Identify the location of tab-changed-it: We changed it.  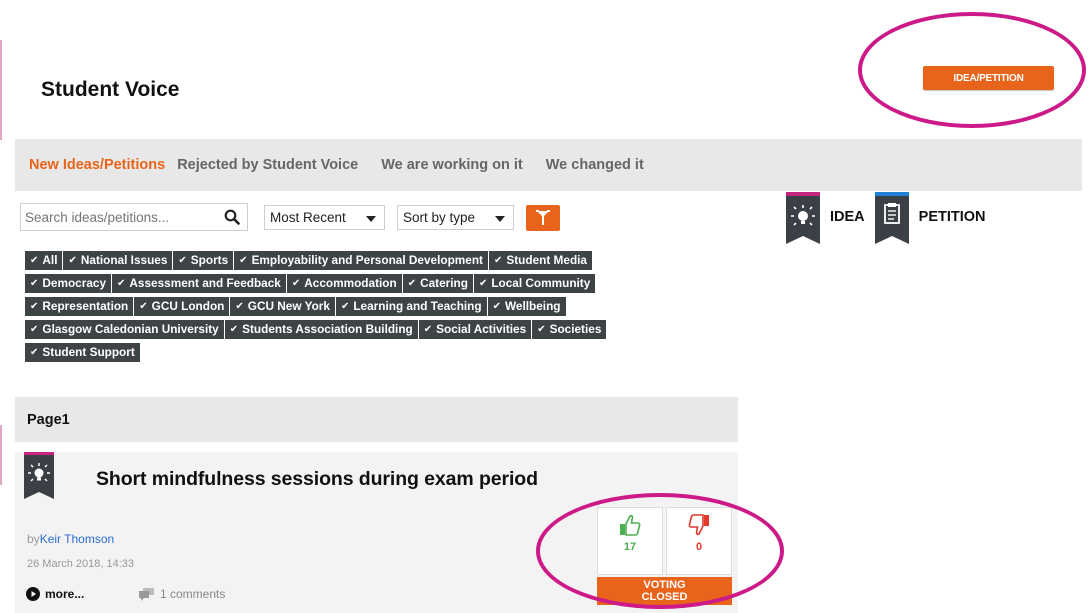
(595, 165).